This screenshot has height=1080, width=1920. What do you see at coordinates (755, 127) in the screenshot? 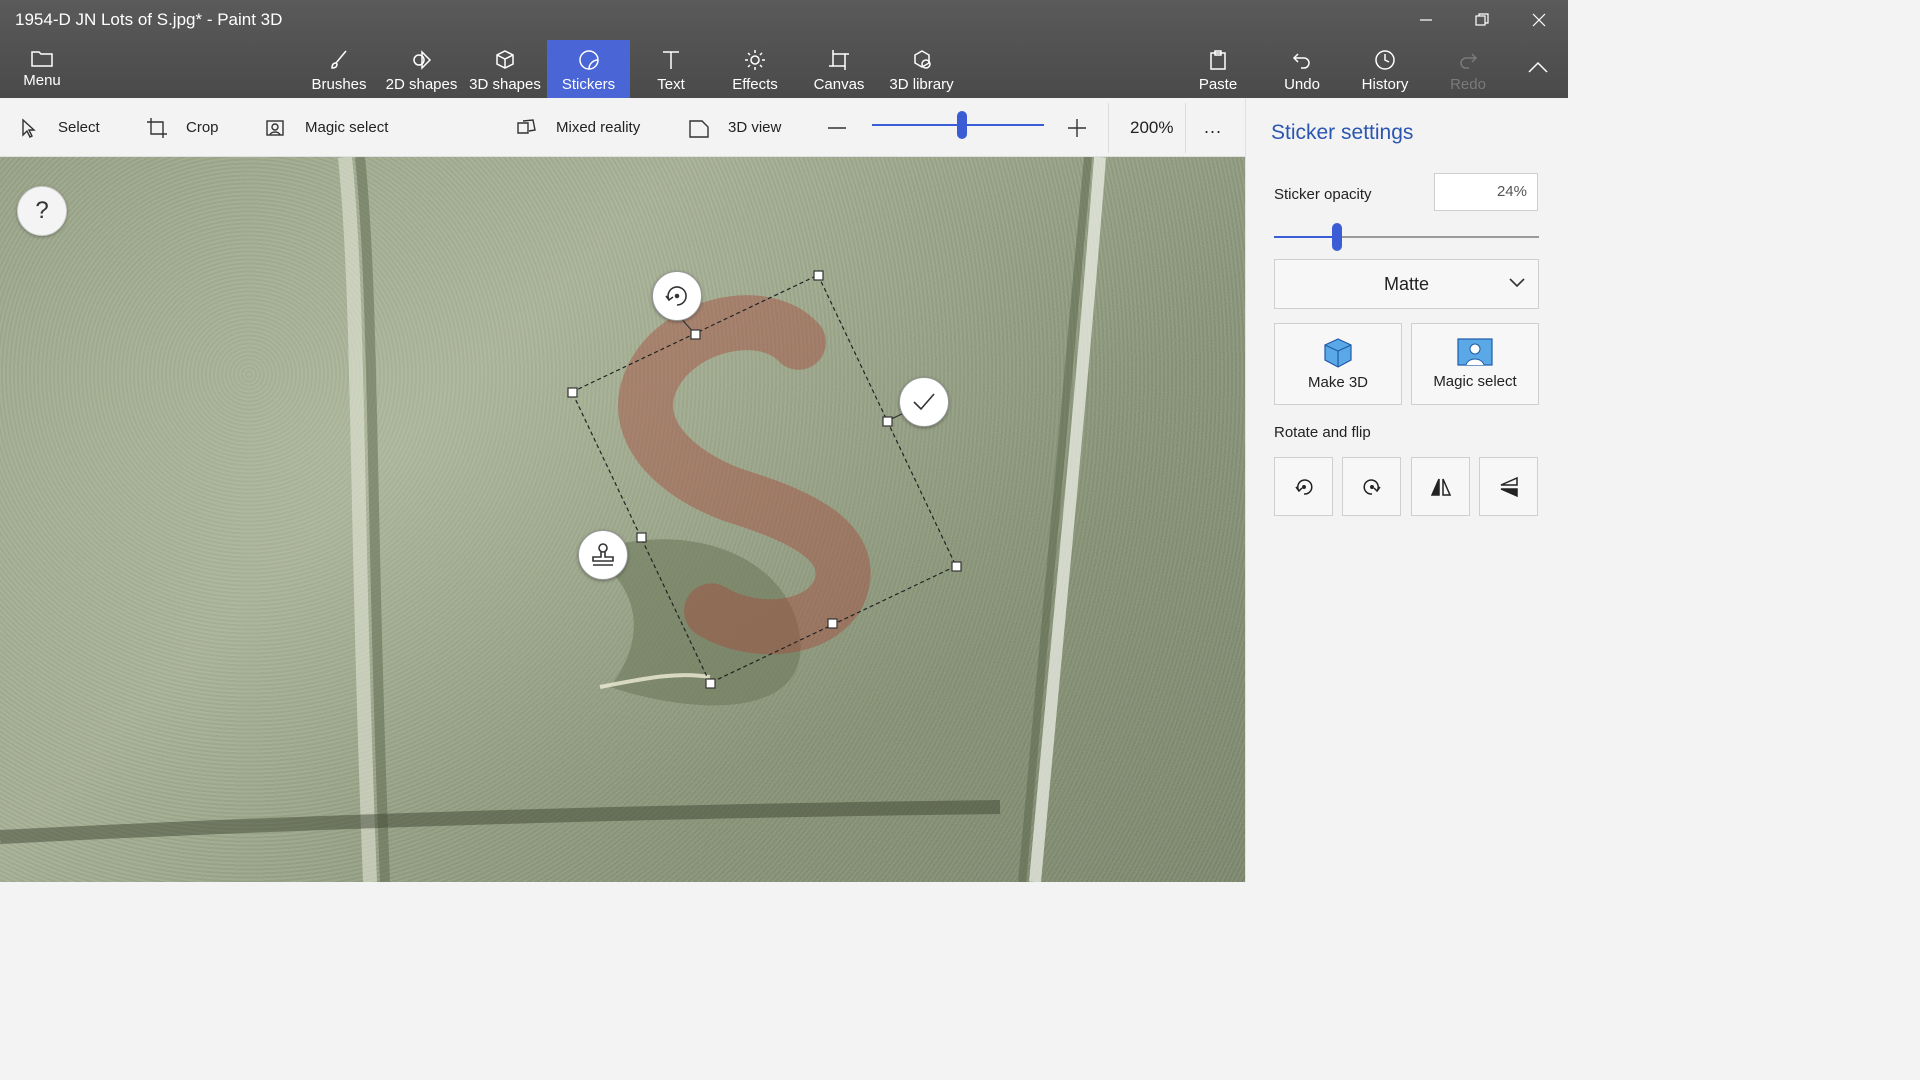
I see `3d-view-label: 3D view` at bounding box center [755, 127].